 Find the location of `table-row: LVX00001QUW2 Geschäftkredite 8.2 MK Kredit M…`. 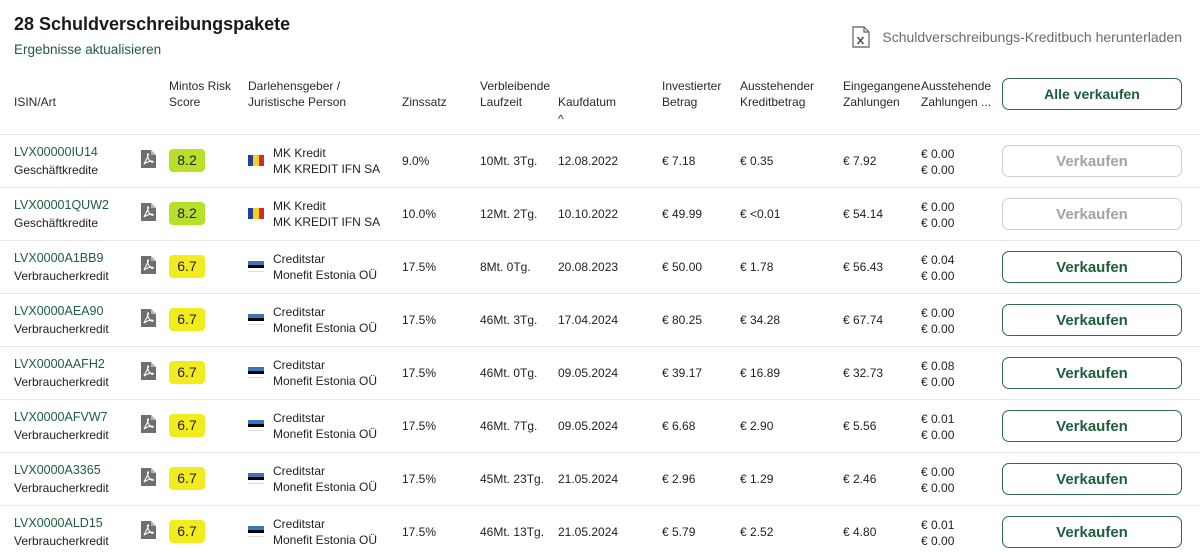

table-row: LVX00001QUW2 Geschäftkredite 8.2 MK Kredit M… is located at coordinates (600, 214).